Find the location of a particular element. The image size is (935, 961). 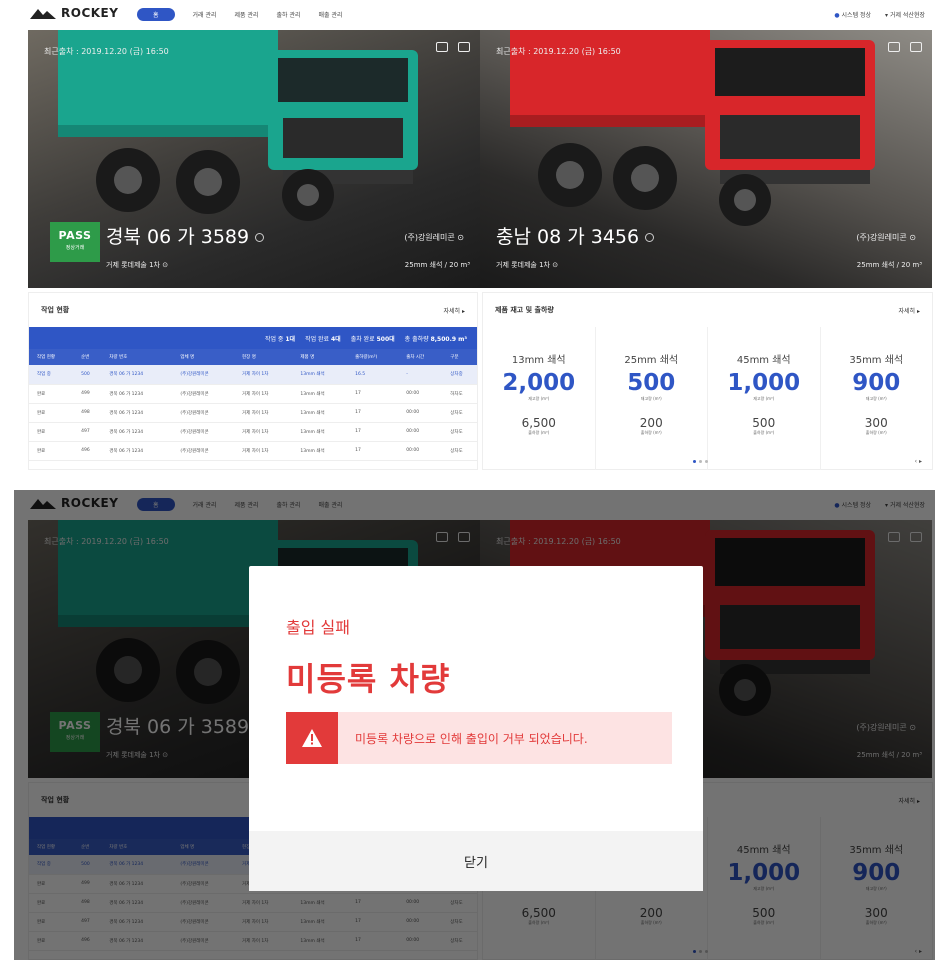

product-name: 25mm 쇄석 is located at coordinates (651, 360).